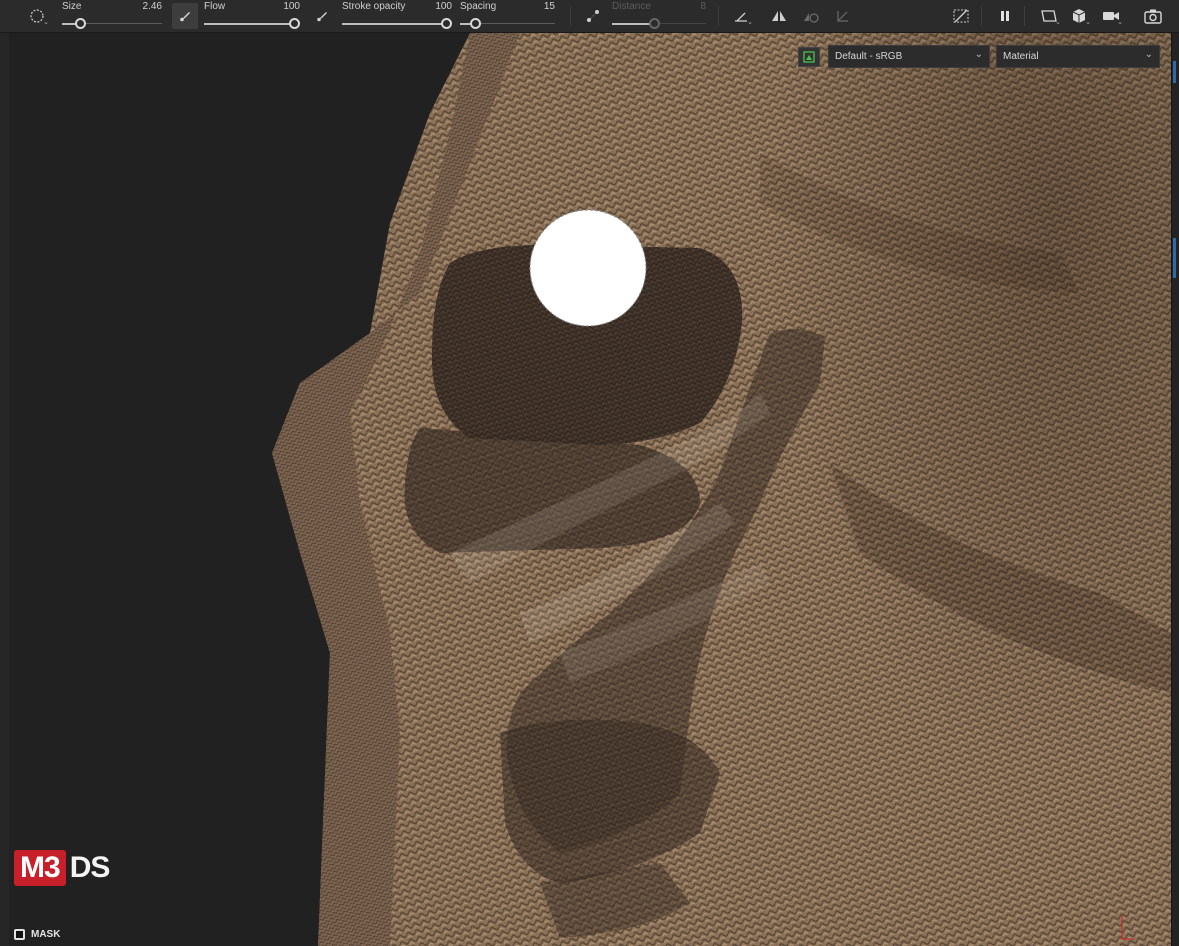 The width and height of the screenshot is (1179, 946). I want to click on tangent-icon, so click(843, 16).